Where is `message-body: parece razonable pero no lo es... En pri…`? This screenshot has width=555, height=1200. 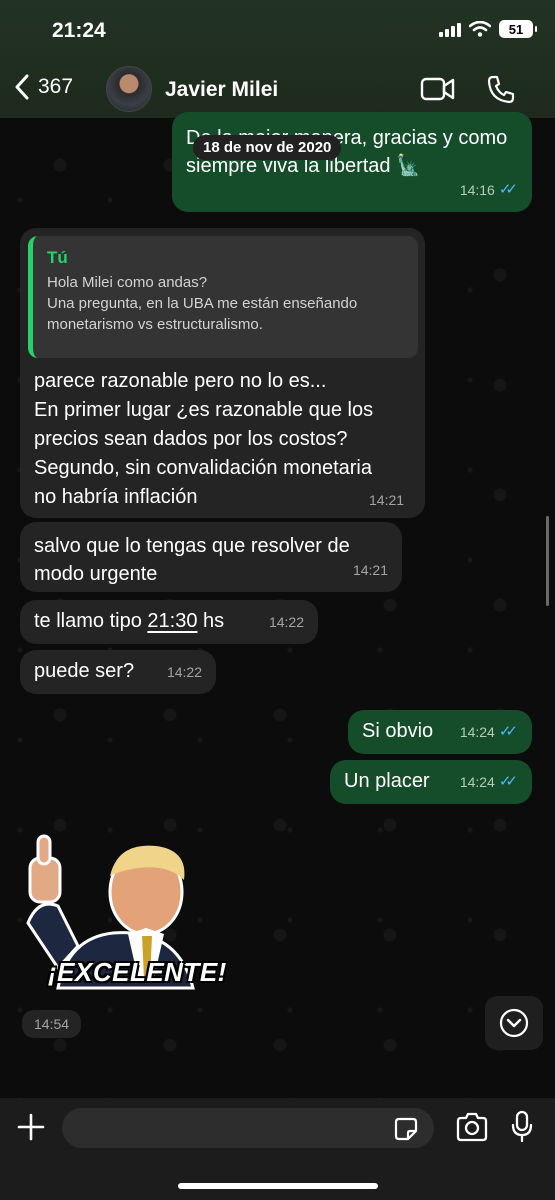 message-body: parece razonable pero no lo es... En pri… is located at coordinates (203, 439).